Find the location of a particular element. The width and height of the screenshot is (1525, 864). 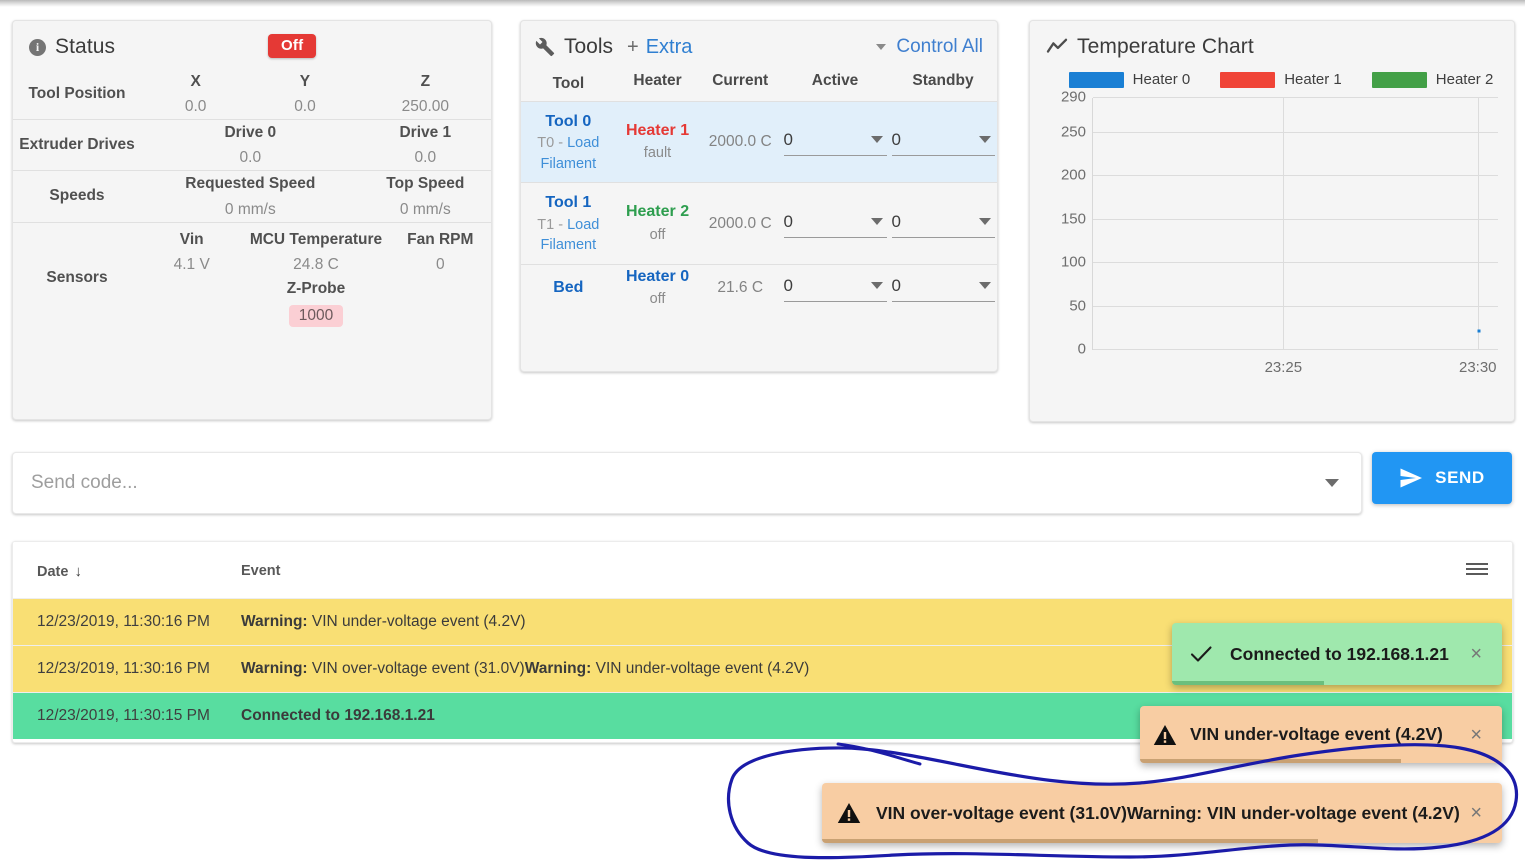

toast-connected: Connected to 192.168.1.21 × is located at coordinates (1337, 654).